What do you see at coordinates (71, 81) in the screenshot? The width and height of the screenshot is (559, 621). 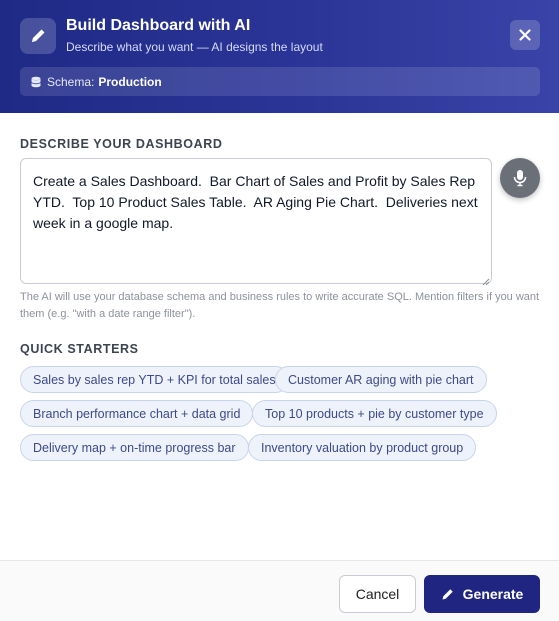 I see `schema-label: Schema:` at bounding box center [71, 81].